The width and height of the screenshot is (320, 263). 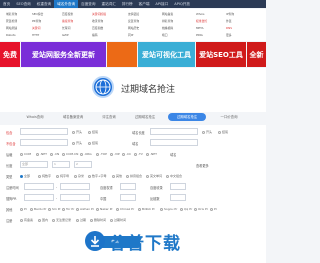 What do you see at coordinates (61, 164) in the screenshot?
I see `length-from-select: 1` at bounding box center [61, 164].